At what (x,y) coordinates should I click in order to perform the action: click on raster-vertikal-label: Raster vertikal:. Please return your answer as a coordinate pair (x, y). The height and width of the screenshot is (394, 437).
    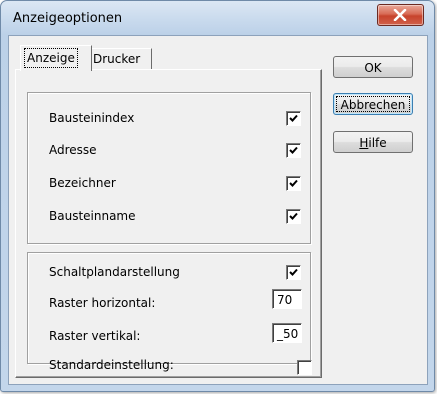
    Looking at the image, I should click on (95, 336).